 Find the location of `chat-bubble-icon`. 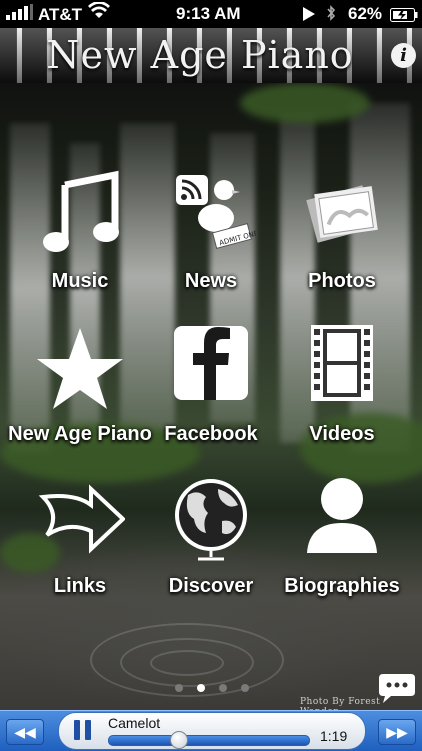

chat-bubble-icon is located at coordinates (397, 688).